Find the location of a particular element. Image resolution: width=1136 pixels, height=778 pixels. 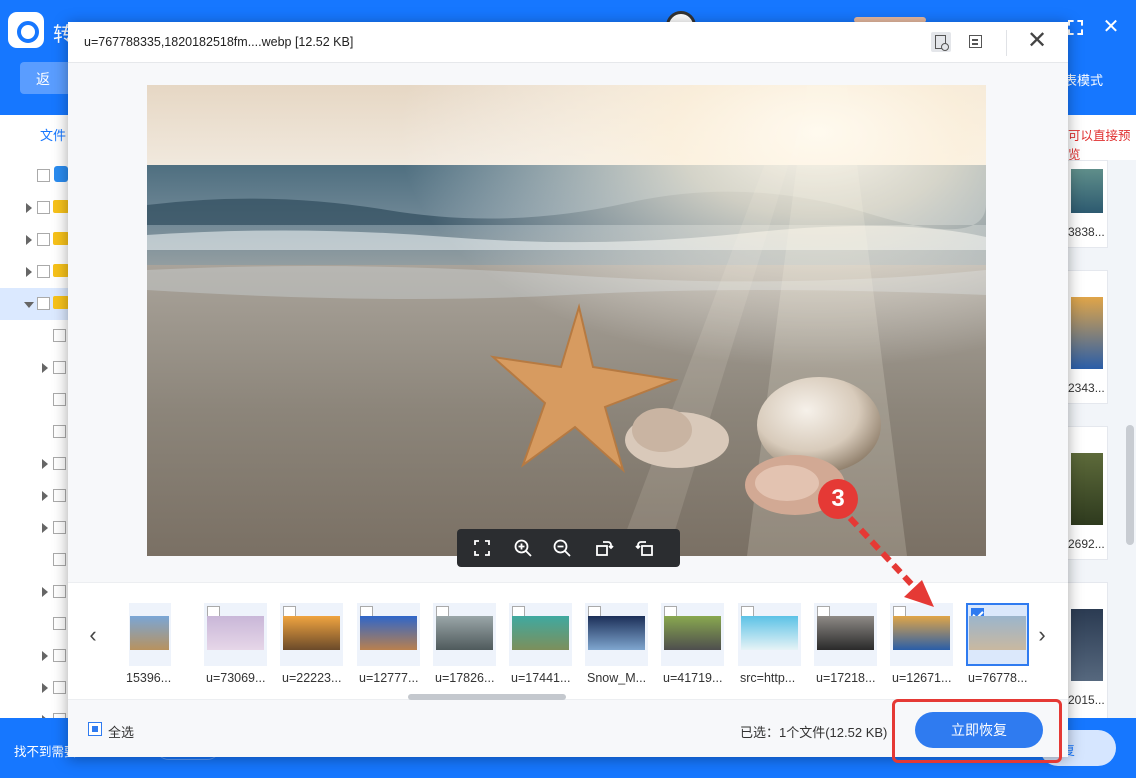

scrollbar is located at coordinates (1130, 485).